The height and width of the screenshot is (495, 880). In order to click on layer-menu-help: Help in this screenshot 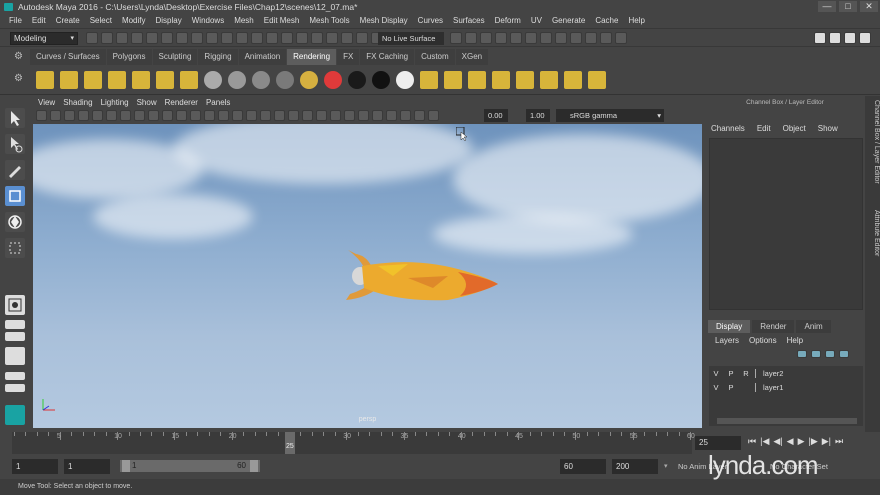, I will do `click(795, 340)`.